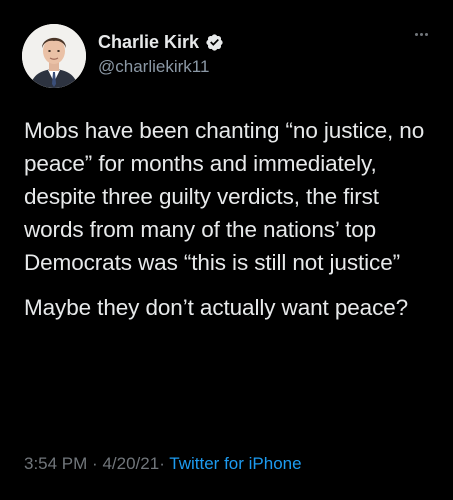 The image size is (453, 500). I want to click on verified-badge-icon, so click(214, 42).